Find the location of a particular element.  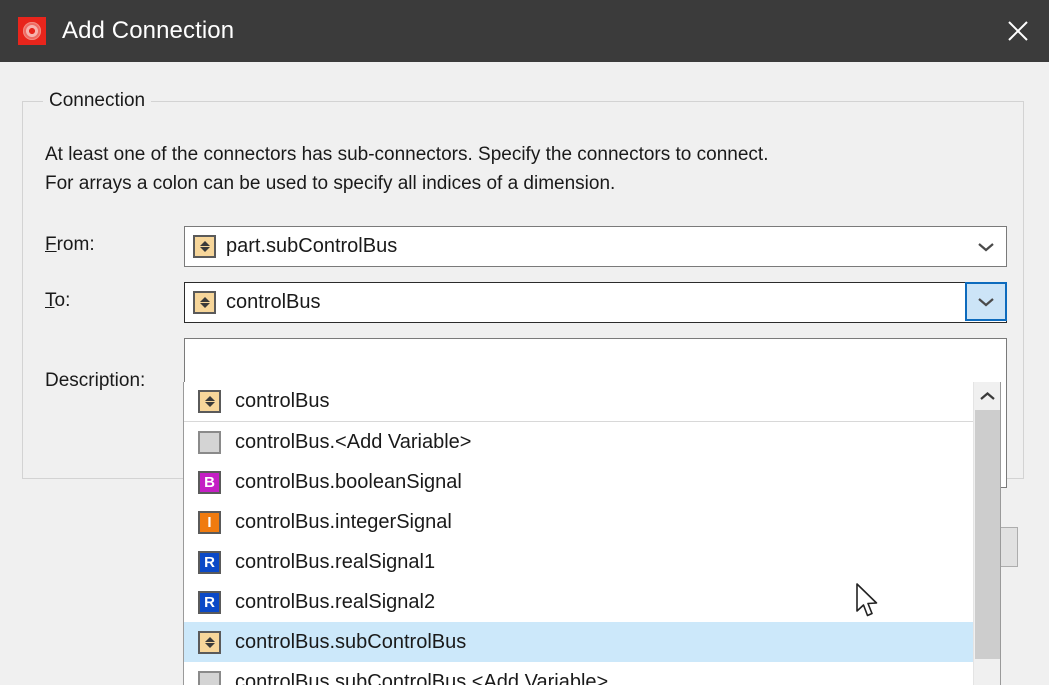

from-label-text: rom: is located at coordinates (75, 244).